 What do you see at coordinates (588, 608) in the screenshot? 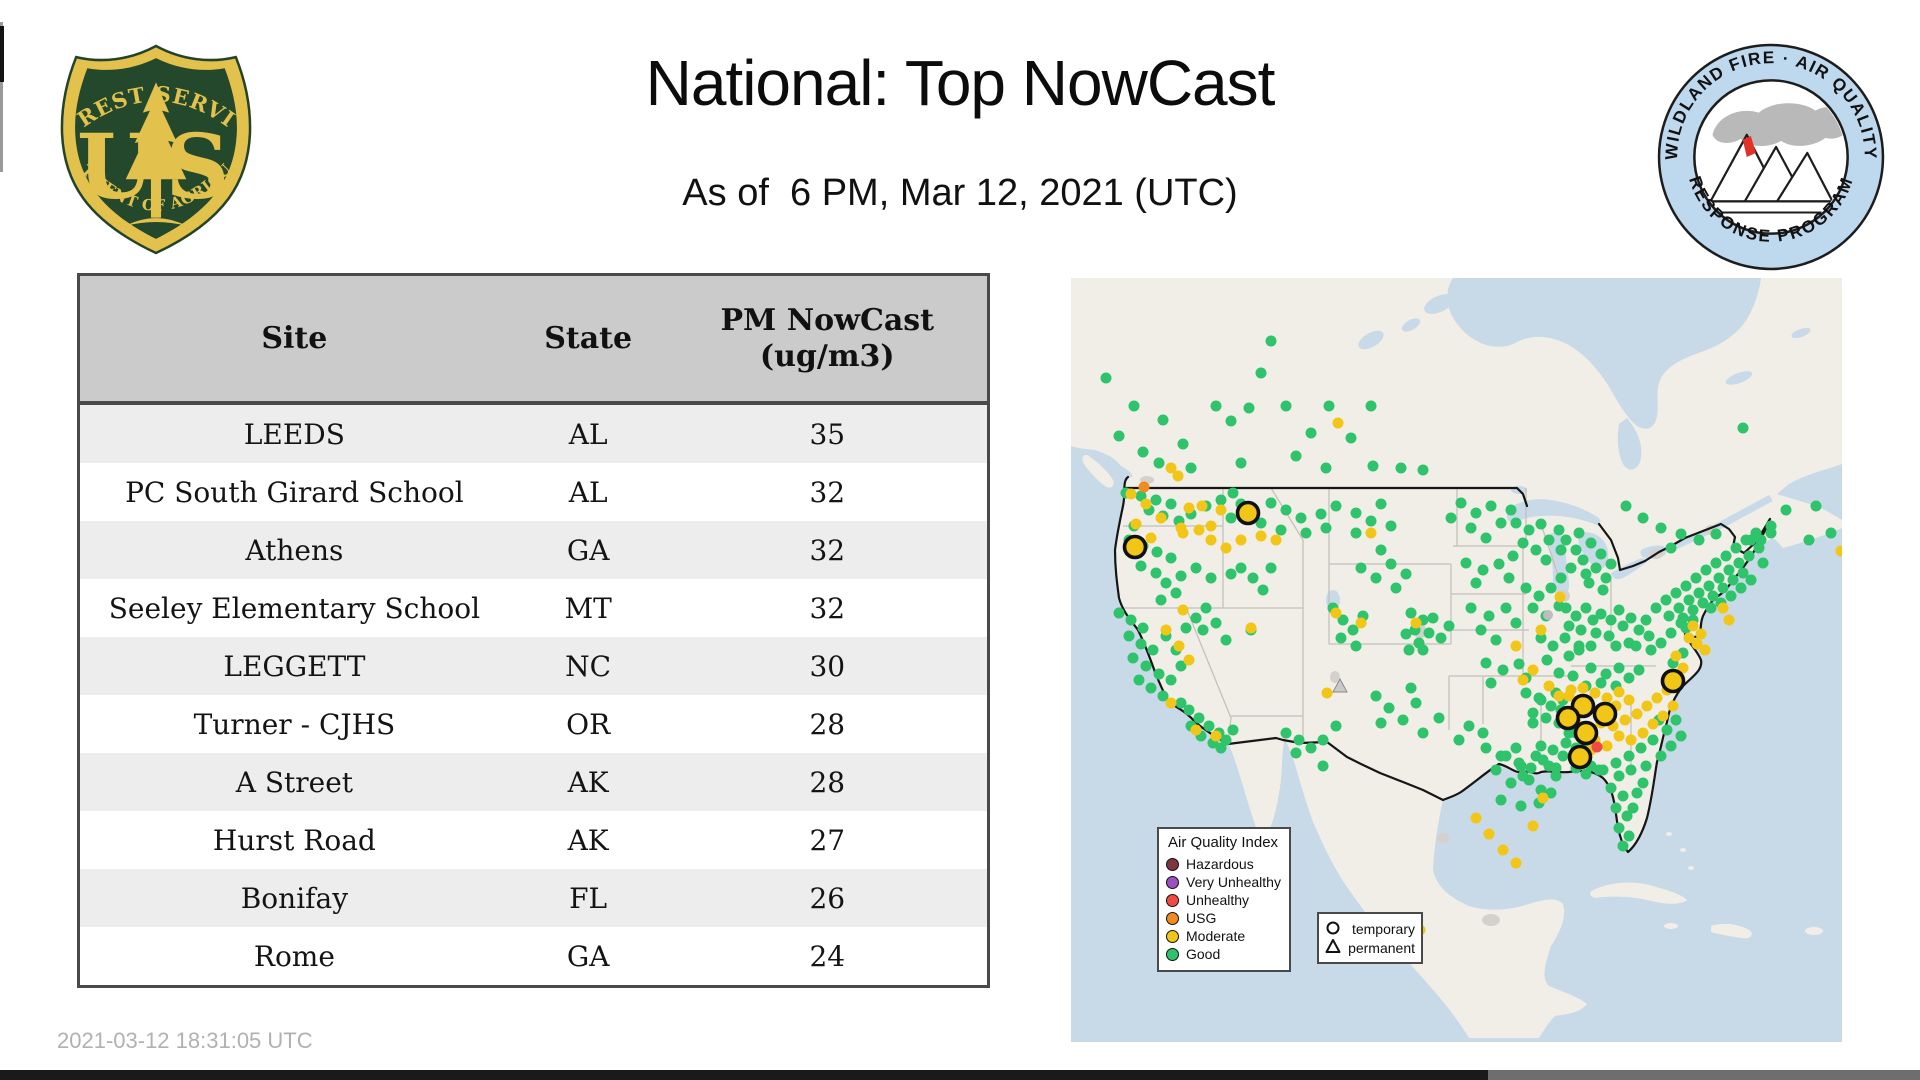
I see `state-cell: MT` at bounding box center [588, 608].